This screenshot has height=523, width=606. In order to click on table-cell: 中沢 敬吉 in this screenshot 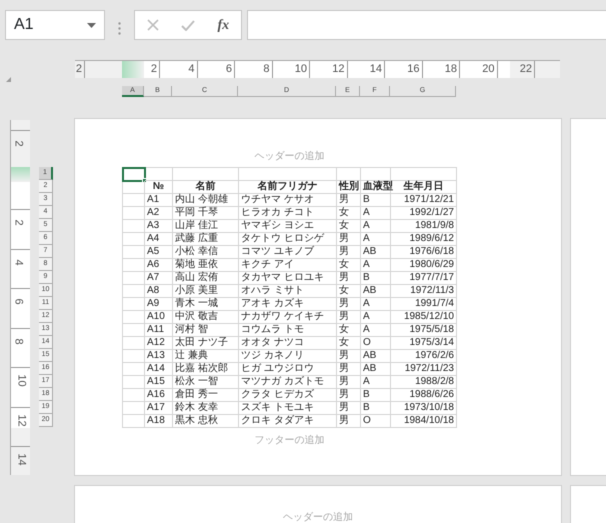, I will do `click(206, 317)`.